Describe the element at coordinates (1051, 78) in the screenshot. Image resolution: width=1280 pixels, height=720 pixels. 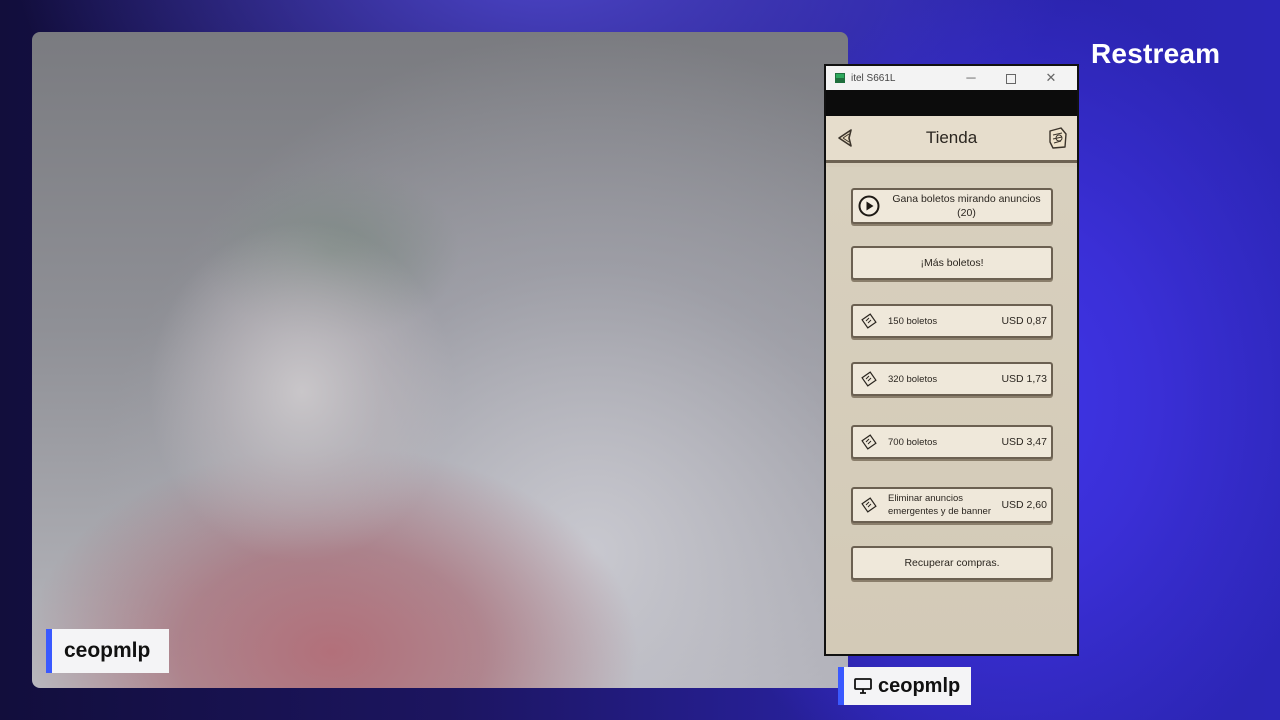
I see `close-button: ✕` at that location.